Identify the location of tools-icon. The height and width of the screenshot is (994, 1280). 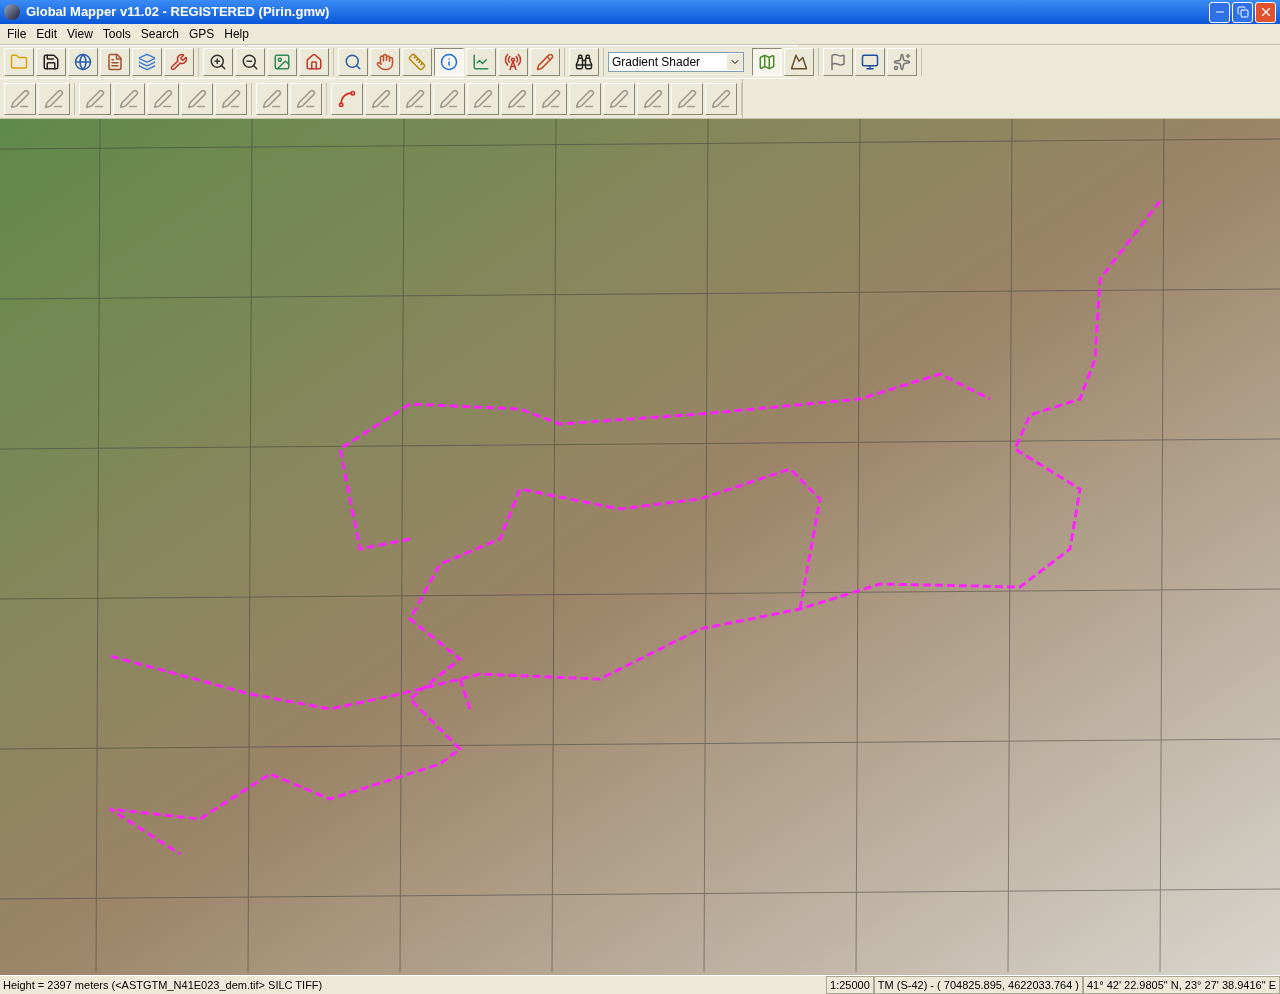
(179, 62).